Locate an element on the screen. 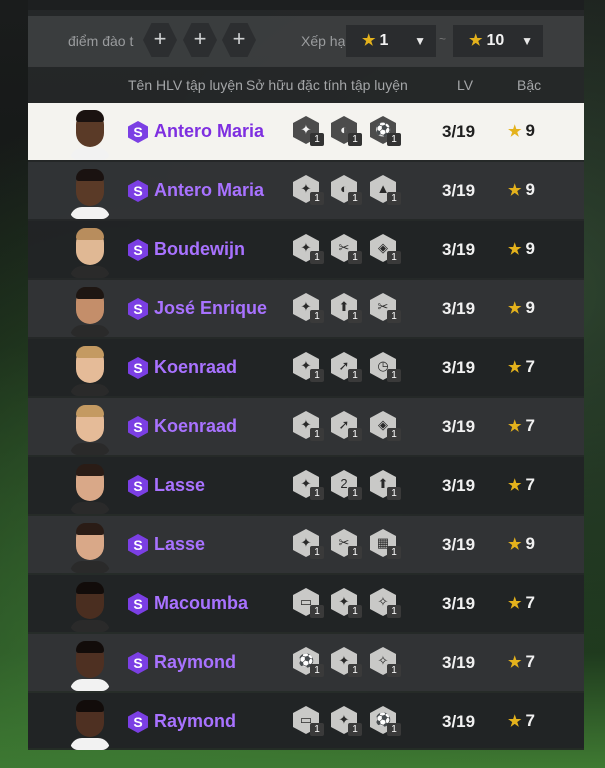 The image size is (605, 768). column-coach-name: Tên HLV tập luyện is located at coordinates (185, 85).